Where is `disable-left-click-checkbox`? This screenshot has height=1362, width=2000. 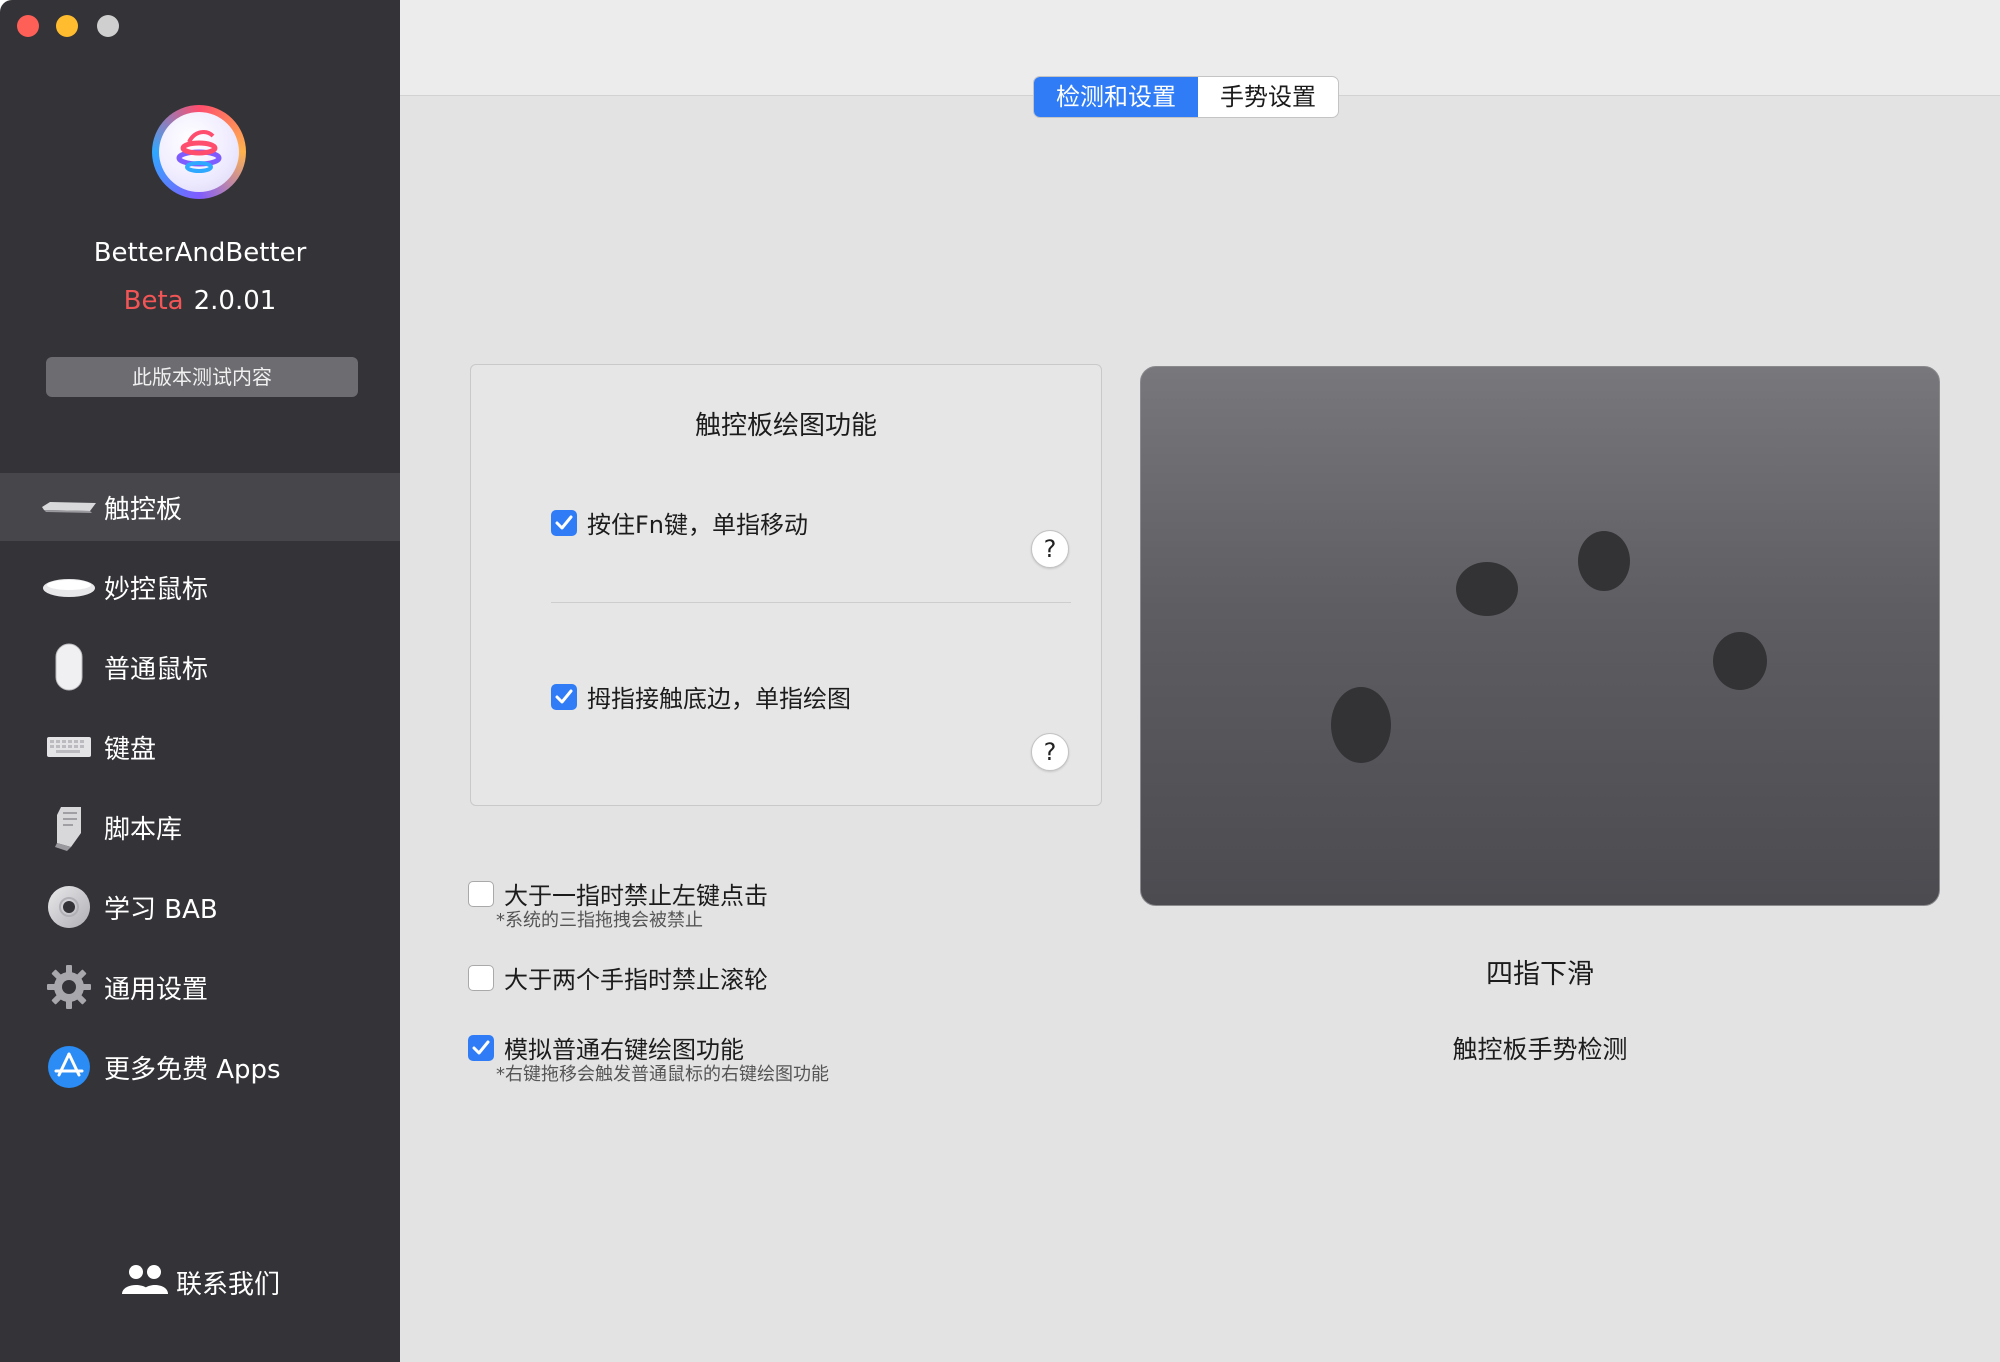 disable-left-click-checkbox is located at coordinates (481, 893).